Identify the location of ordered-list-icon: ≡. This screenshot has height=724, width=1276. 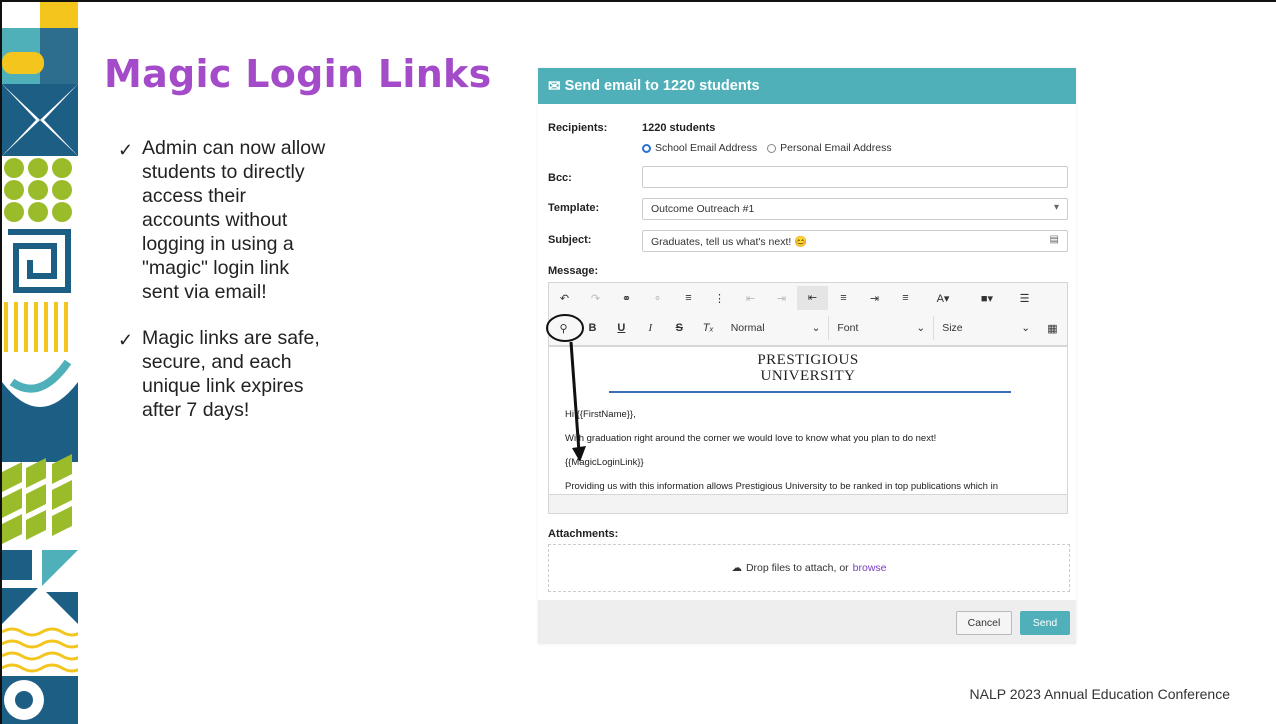
(688, 298).